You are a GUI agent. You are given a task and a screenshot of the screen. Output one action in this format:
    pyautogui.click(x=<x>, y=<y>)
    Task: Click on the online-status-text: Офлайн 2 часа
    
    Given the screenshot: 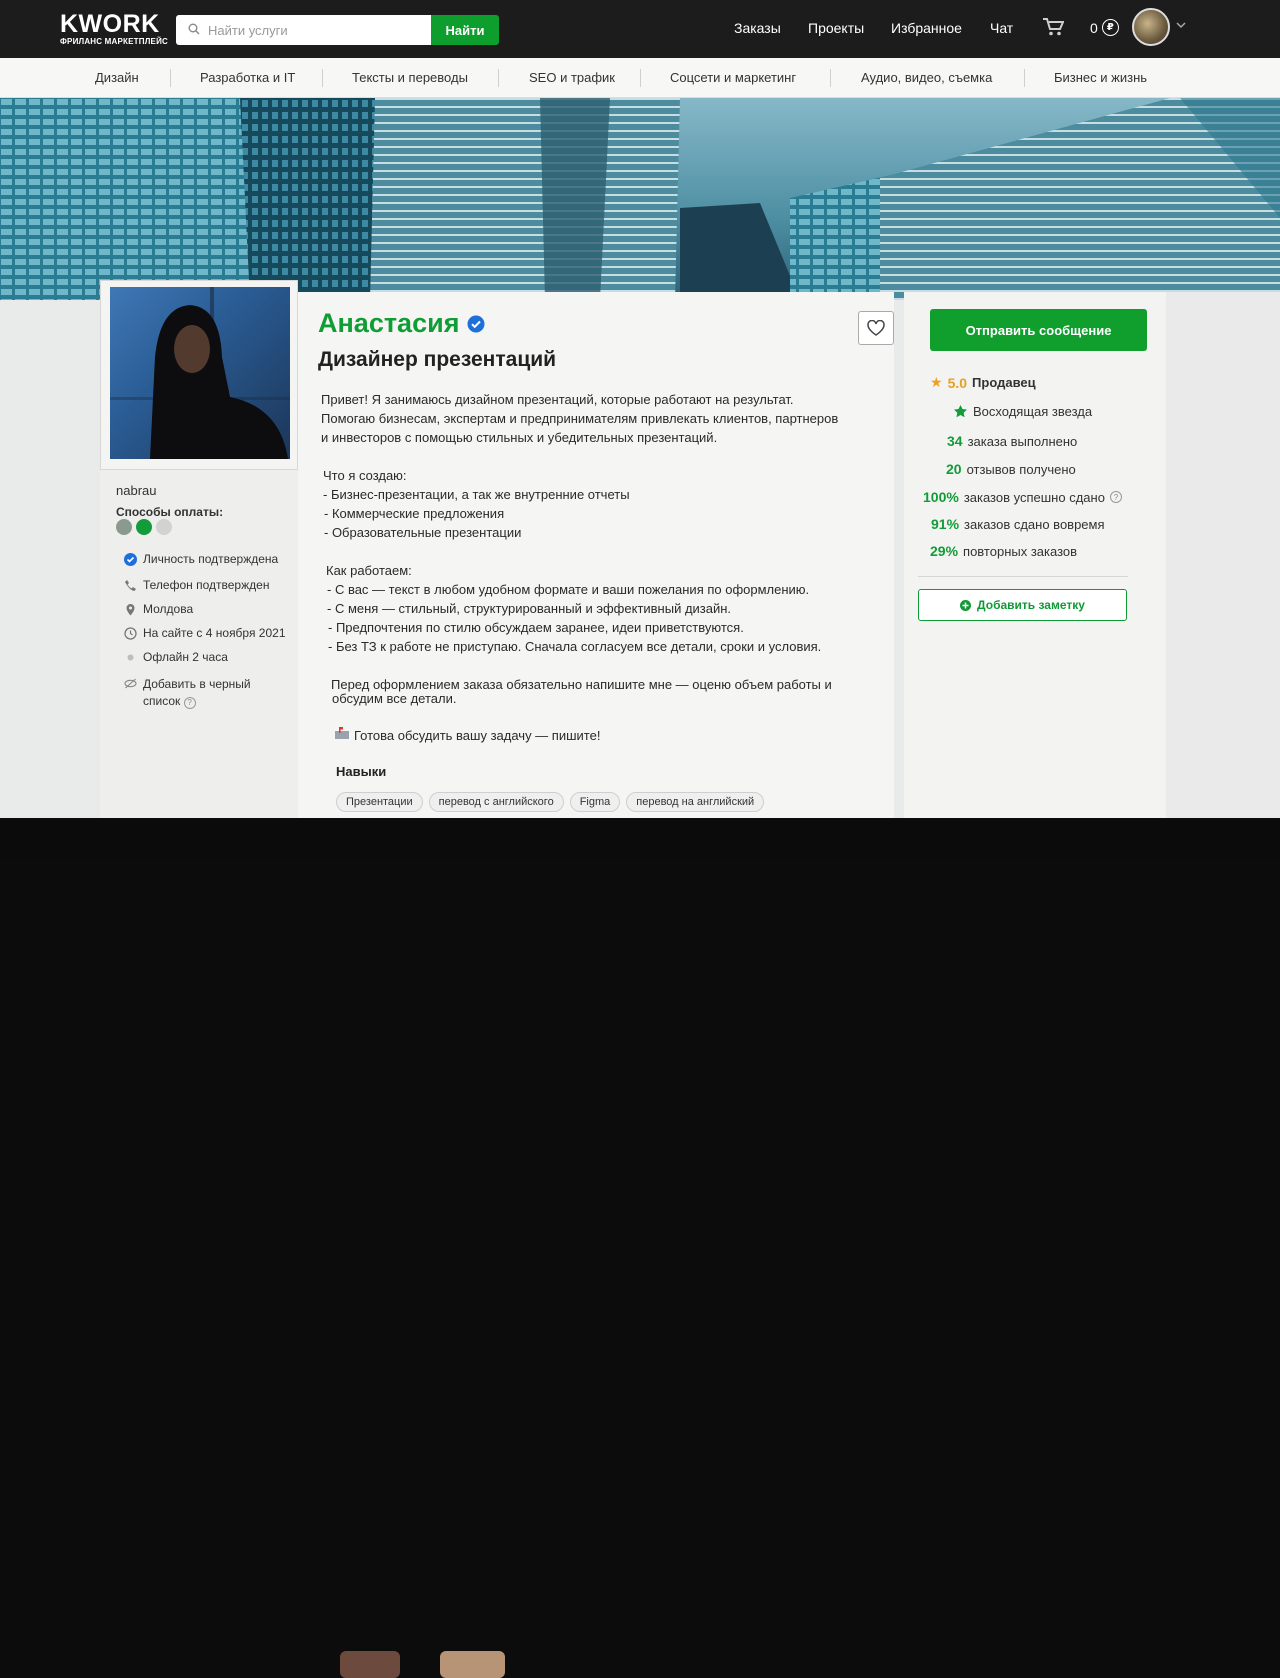 What is the action you would take?
    pyautogui.click(x=185, y=657)
    